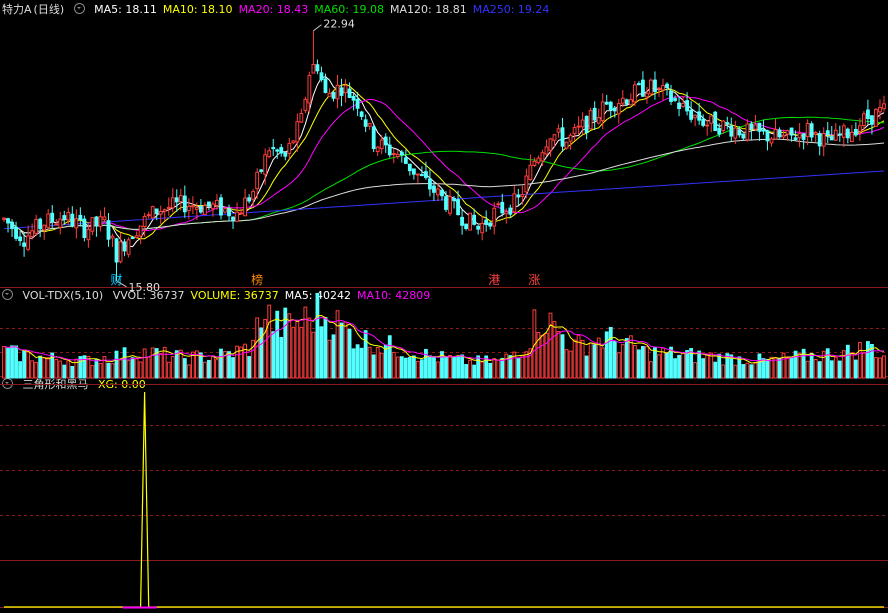  What do you see at coordinates (444, 339) in the screenshot?
I see `volume-ma10-line` at bounding box center [444, 339].